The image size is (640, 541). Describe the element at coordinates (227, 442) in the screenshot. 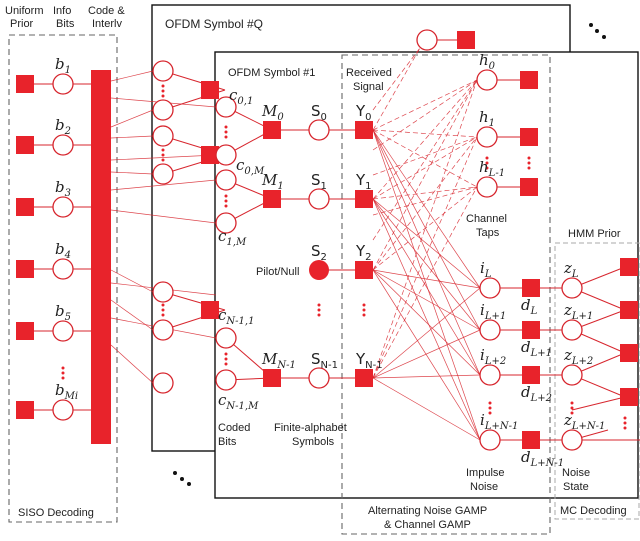

I see `coded-bits-label-2: Bits` at that location.